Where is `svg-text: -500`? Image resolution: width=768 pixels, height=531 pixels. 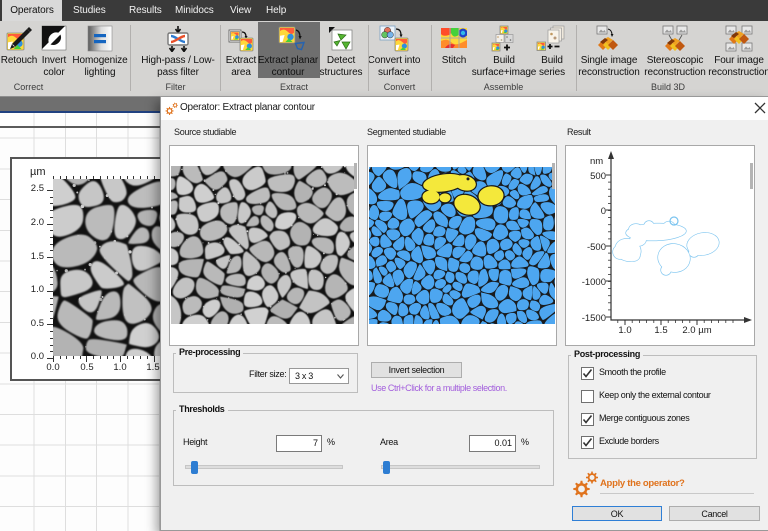 svg-text: -500 is located at coordinates (596, 247).